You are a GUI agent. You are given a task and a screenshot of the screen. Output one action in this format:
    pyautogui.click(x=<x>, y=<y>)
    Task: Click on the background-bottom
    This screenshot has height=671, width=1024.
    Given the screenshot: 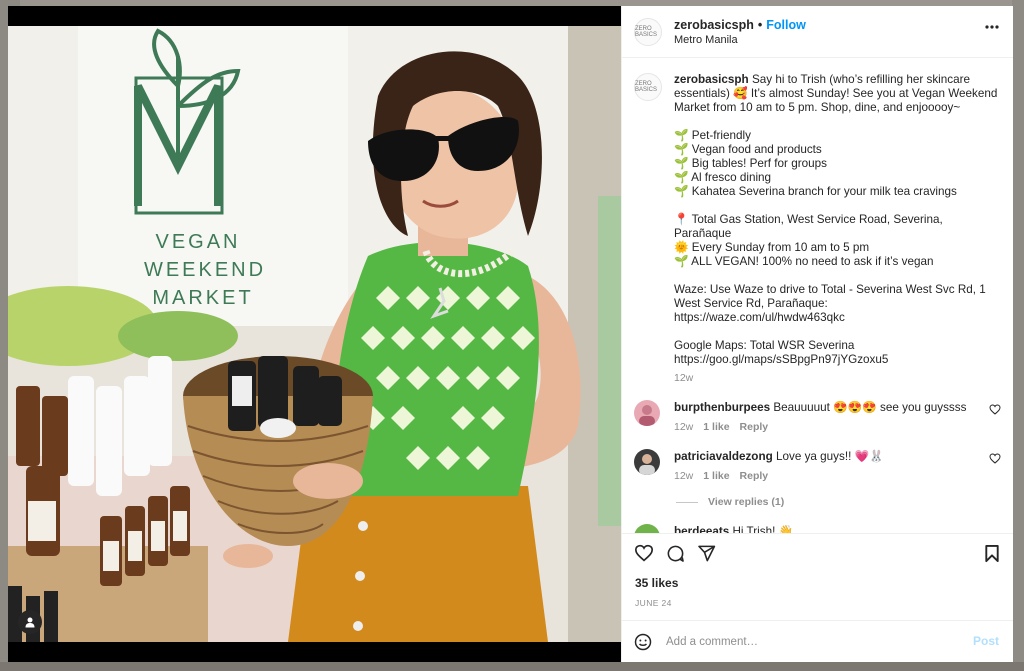 What is the action you would take?
    pyautogui.click(x=512, y=666)
    